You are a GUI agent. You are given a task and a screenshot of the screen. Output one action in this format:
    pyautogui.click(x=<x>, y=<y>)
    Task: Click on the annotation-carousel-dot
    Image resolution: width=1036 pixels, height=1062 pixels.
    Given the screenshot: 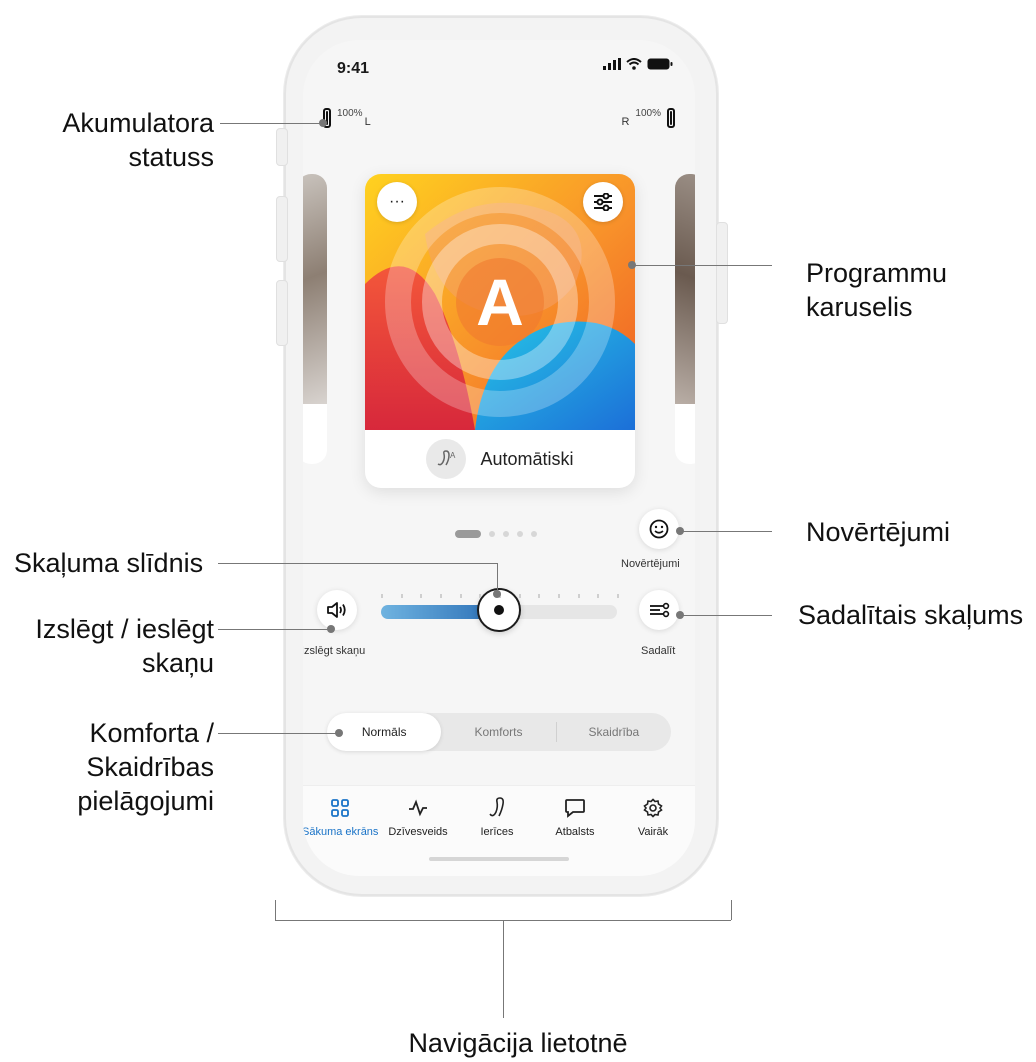 What is the action you would take?
    pyautogui.click(x=632, y=265)
    